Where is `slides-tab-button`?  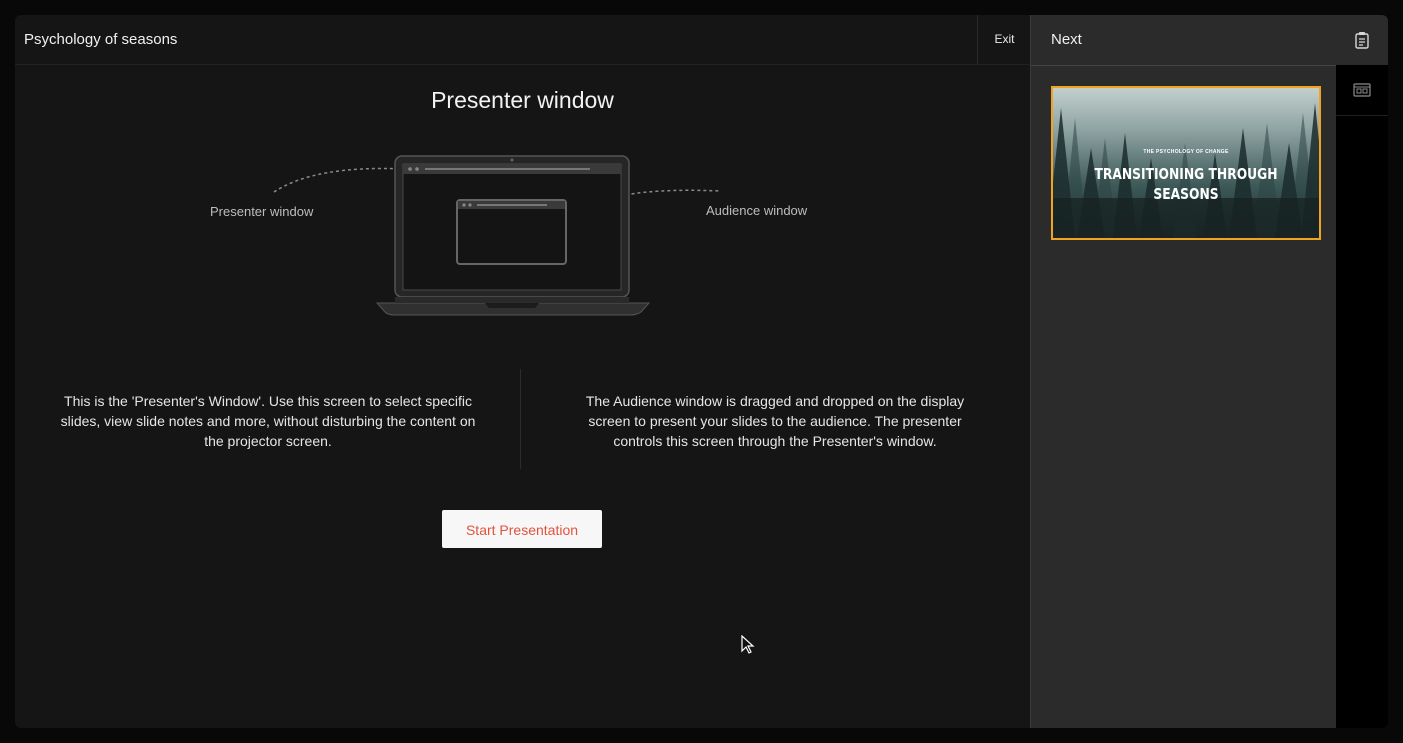 slides-tab-button is located at coordinates (1362, 90).